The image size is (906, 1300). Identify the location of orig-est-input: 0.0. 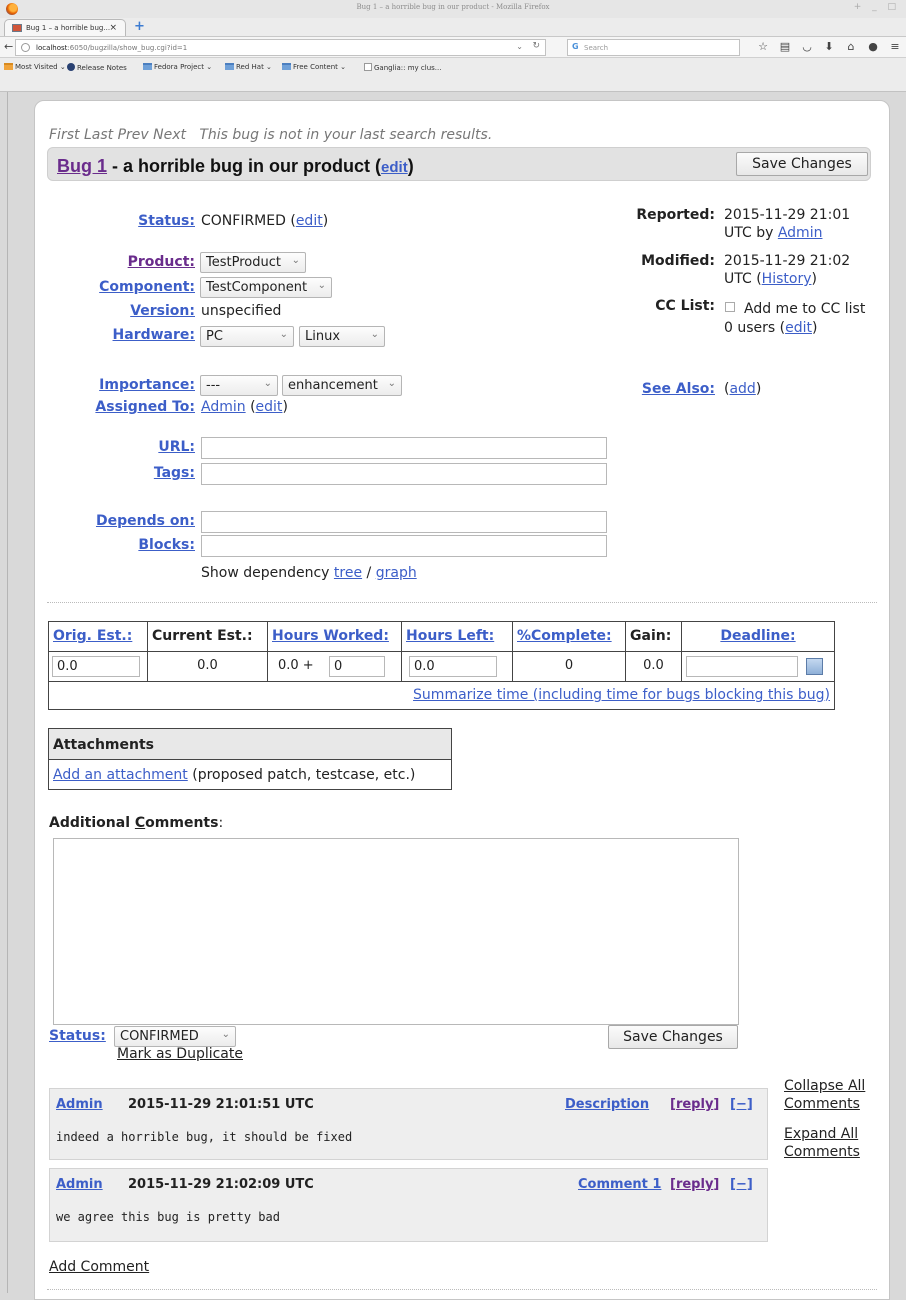
(96, 666).